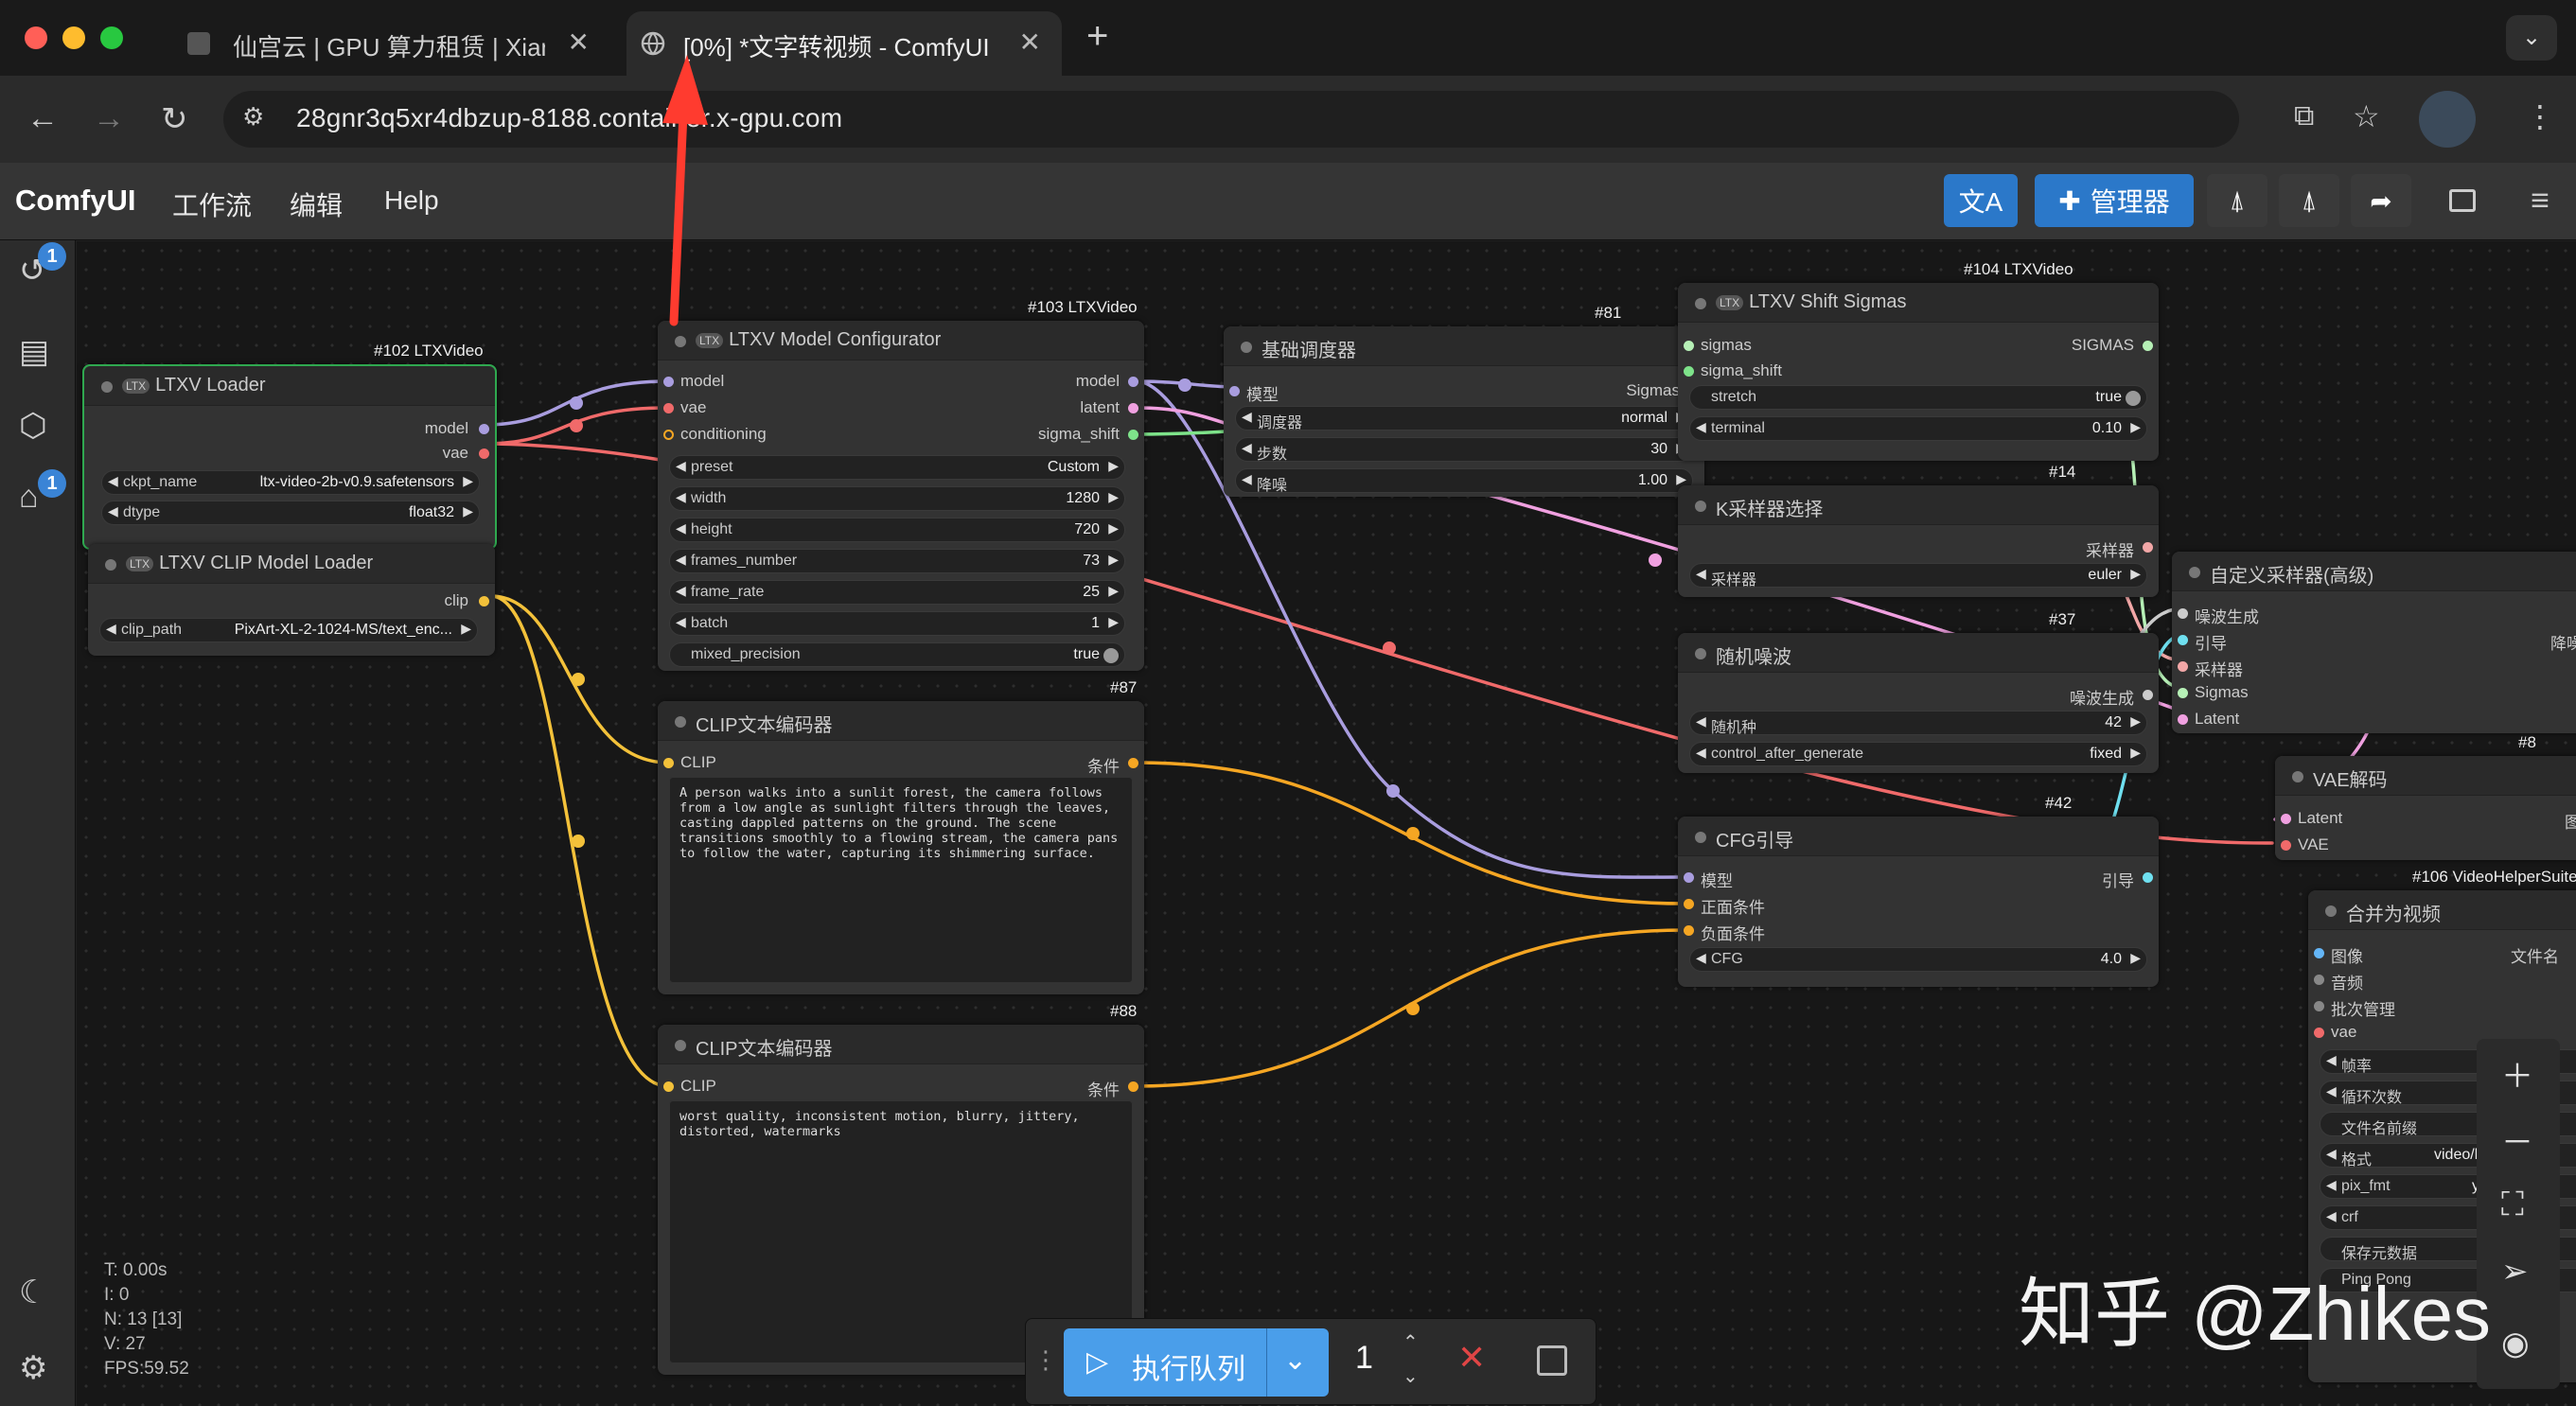 The height and width of the screenshot is (1406, 2576). I want to click on zoom-window-button, so click(111, 37).